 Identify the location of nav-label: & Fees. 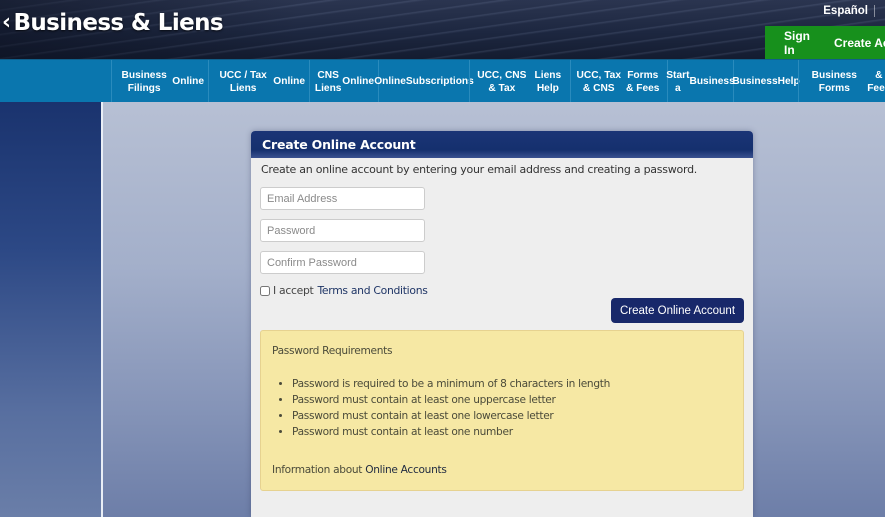
(876, 81).